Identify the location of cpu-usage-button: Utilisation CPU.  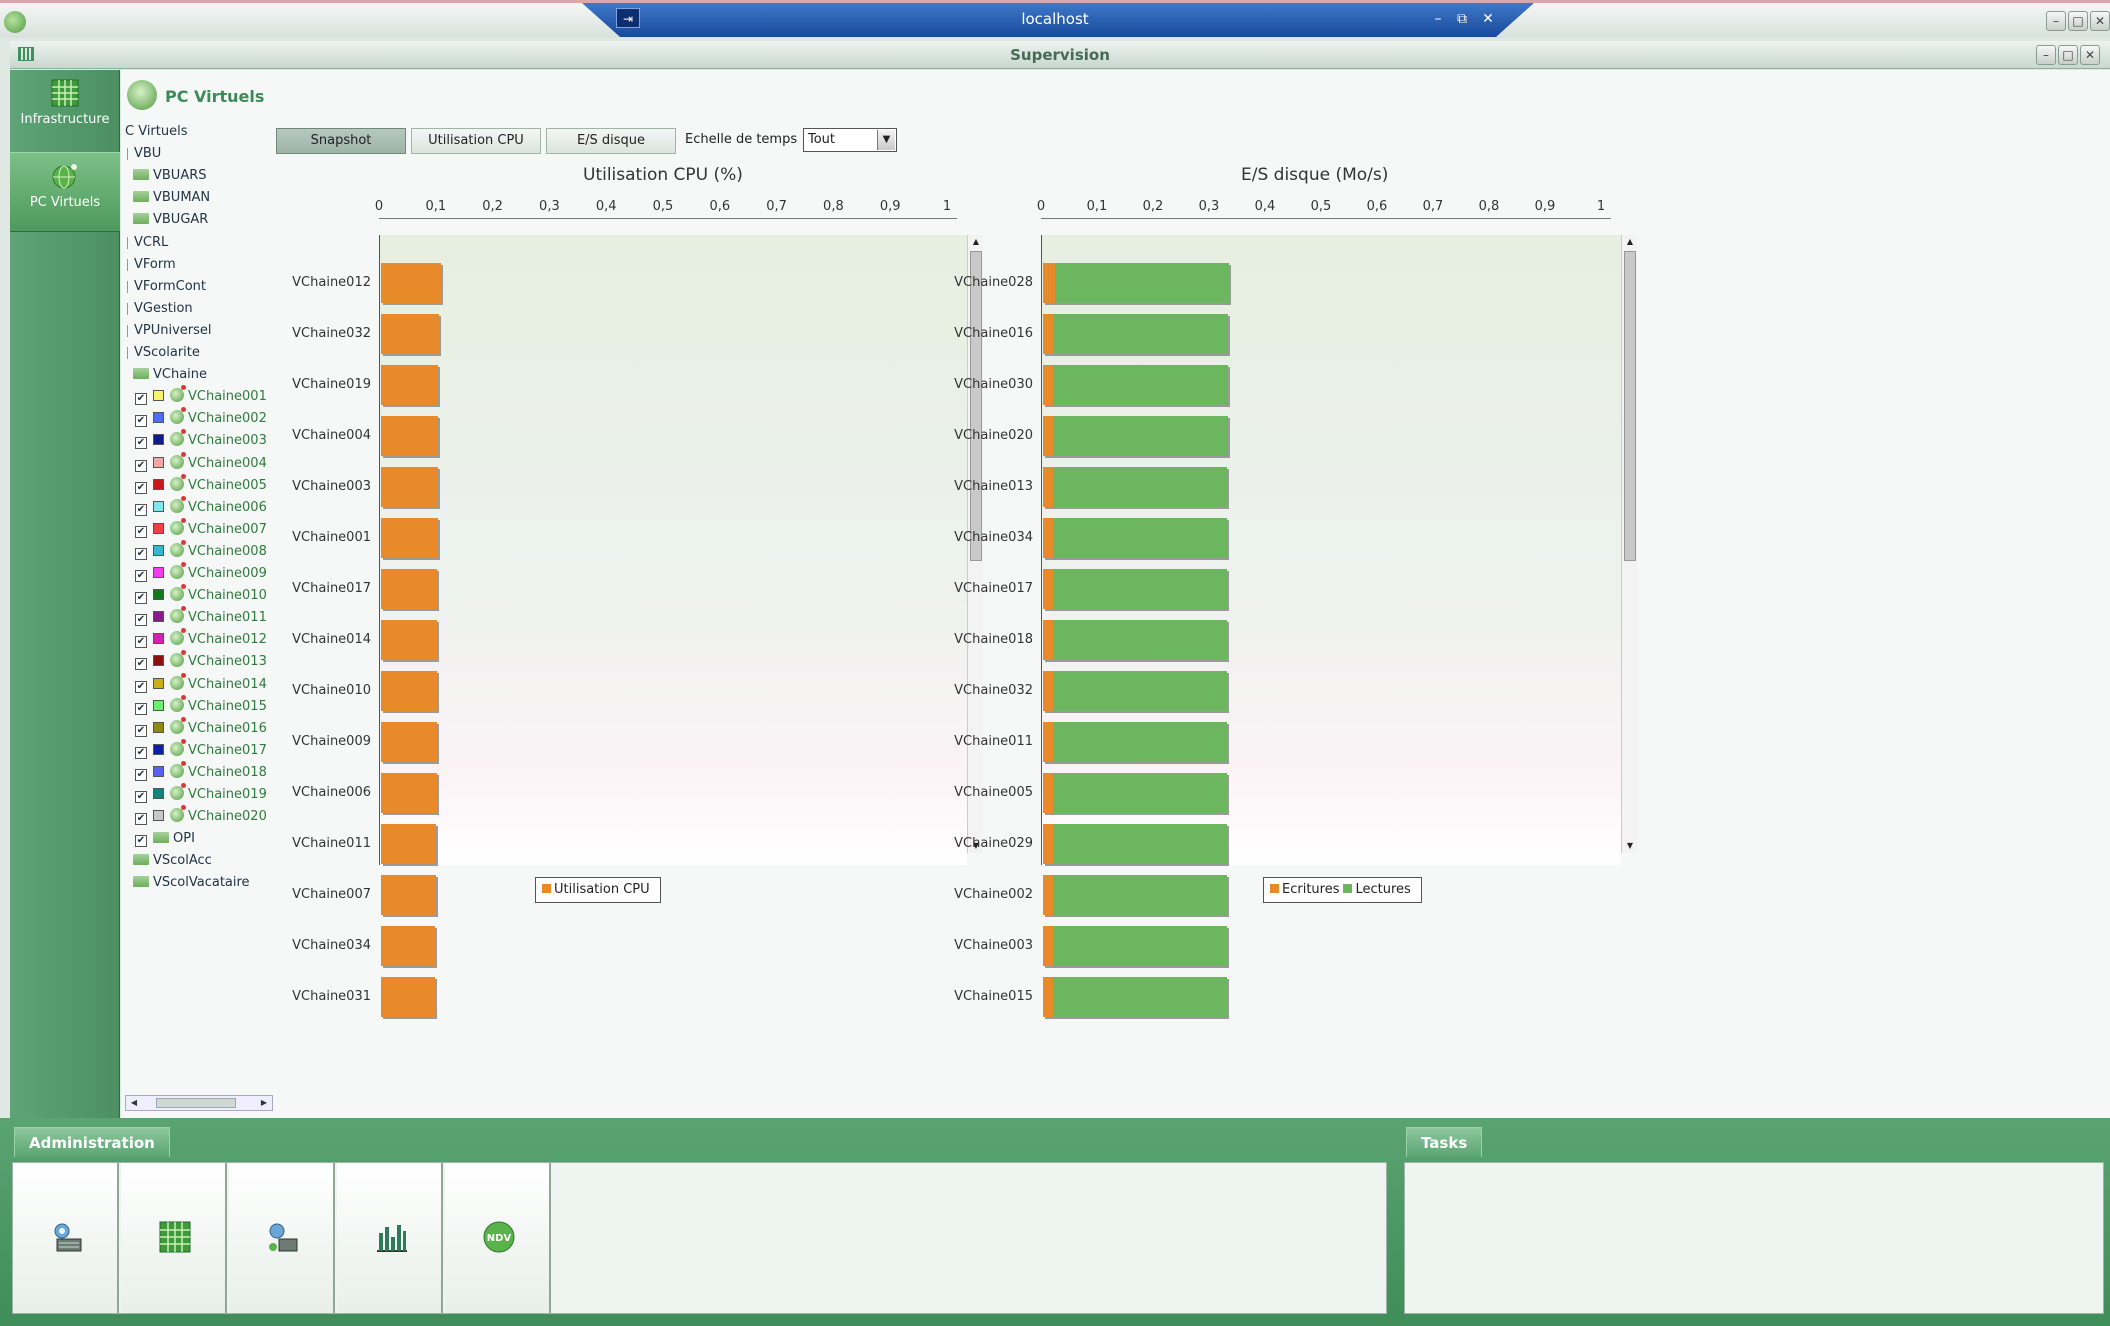
(476, 141).